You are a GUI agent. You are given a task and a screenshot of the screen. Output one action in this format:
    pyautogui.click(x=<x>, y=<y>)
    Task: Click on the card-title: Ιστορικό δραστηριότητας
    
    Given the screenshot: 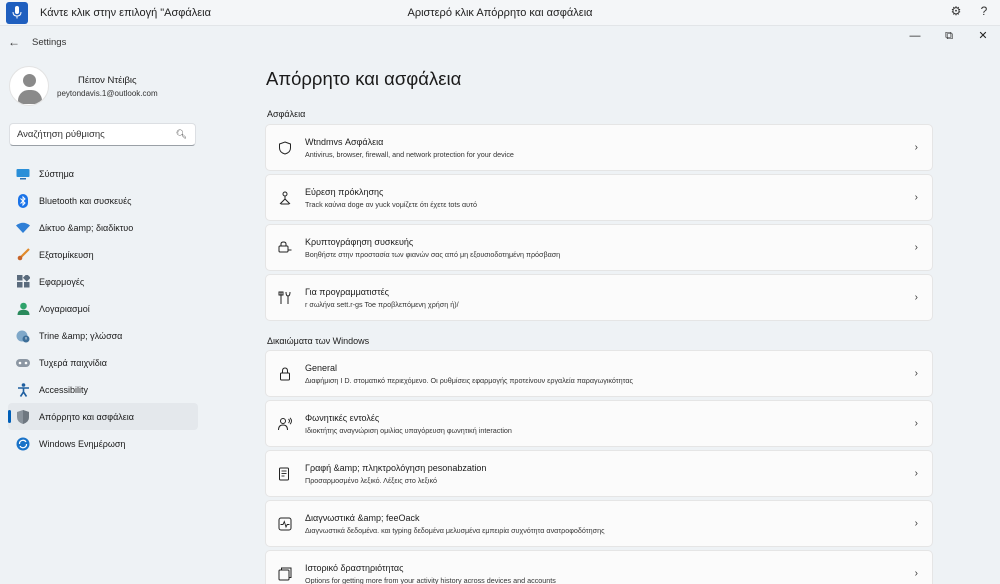 What is the action you would take?
    pyautogui.click(x=354, y=567)
    